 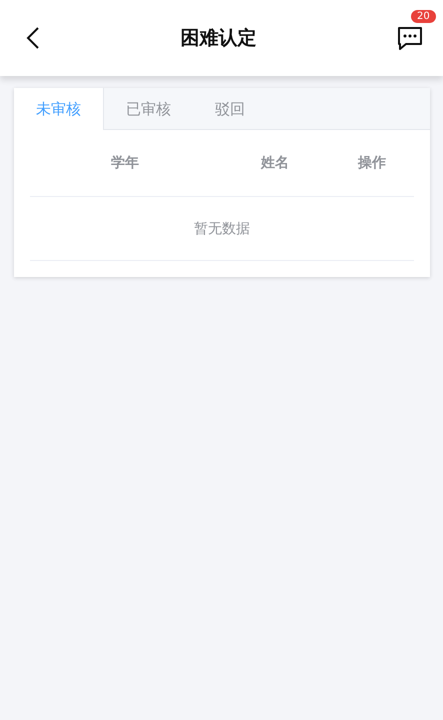 What do you see at coordinates (218, 38) in the screenshot?
I see `page-title: 困难认定` at bounding box center [218, 38].